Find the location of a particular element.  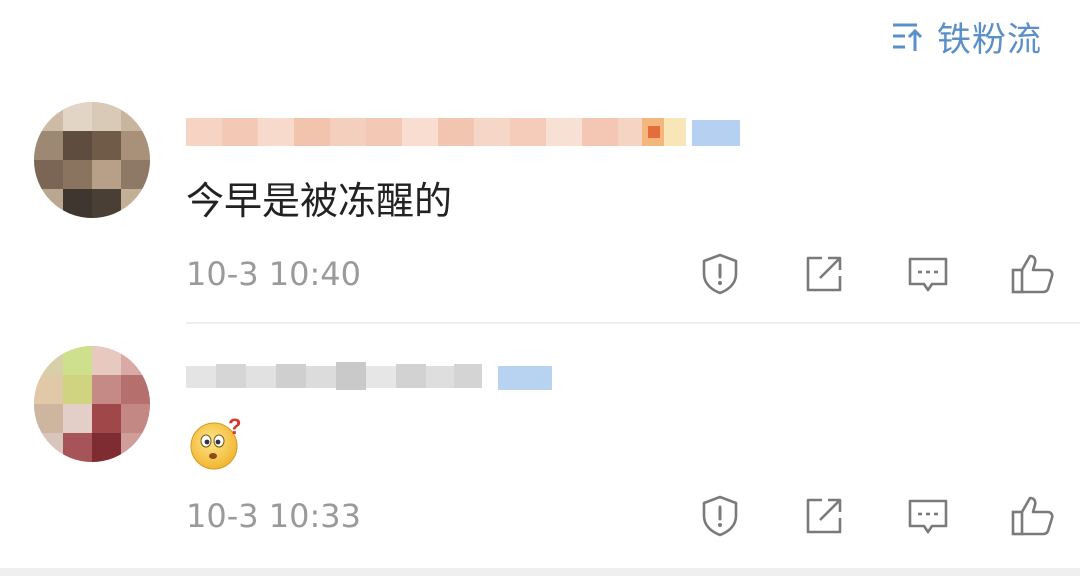

comment-timestamp: 10-3 10:40 is located at coordinates (274, 274).